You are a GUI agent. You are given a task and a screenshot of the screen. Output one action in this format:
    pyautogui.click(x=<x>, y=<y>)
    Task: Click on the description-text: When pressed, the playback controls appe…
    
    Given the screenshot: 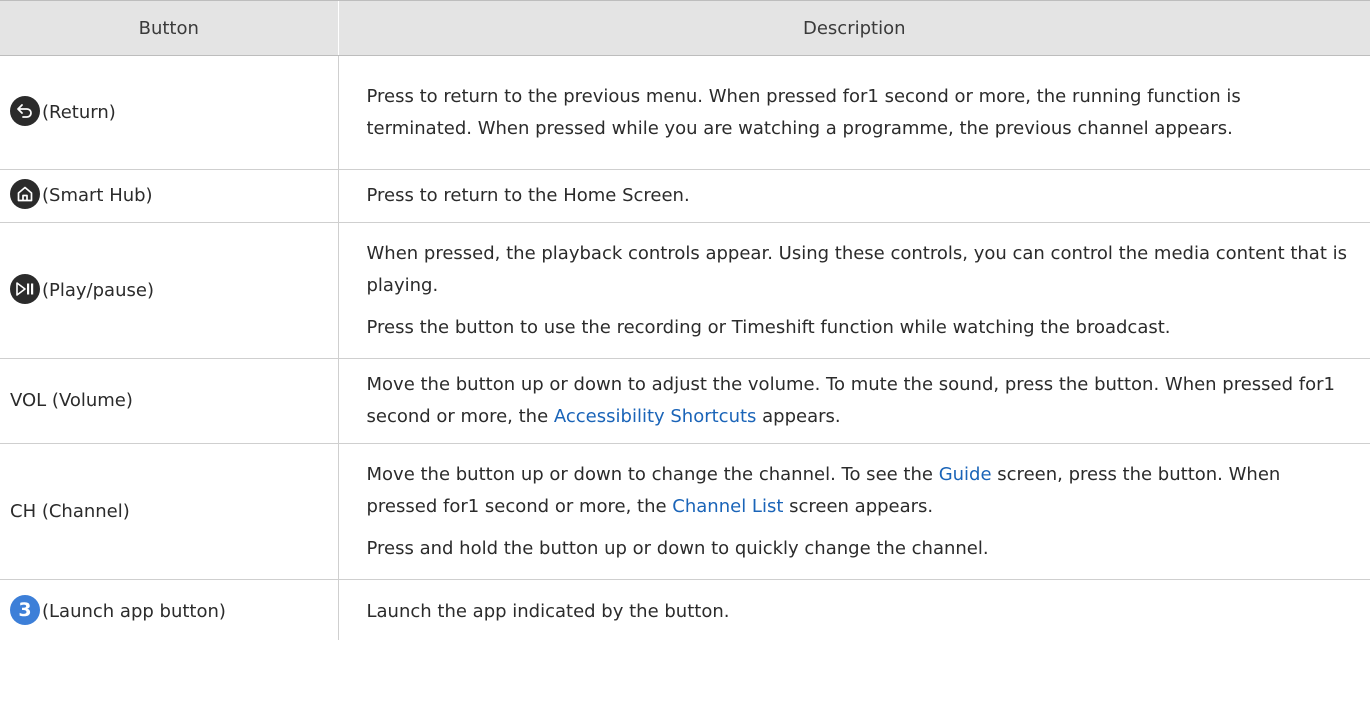 What is the action you would take?
    pyautogui.click(x=857, y=269)
    